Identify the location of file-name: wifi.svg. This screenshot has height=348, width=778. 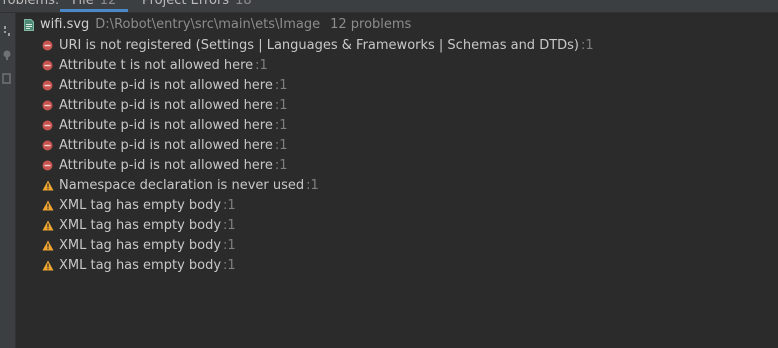
(65, 24).